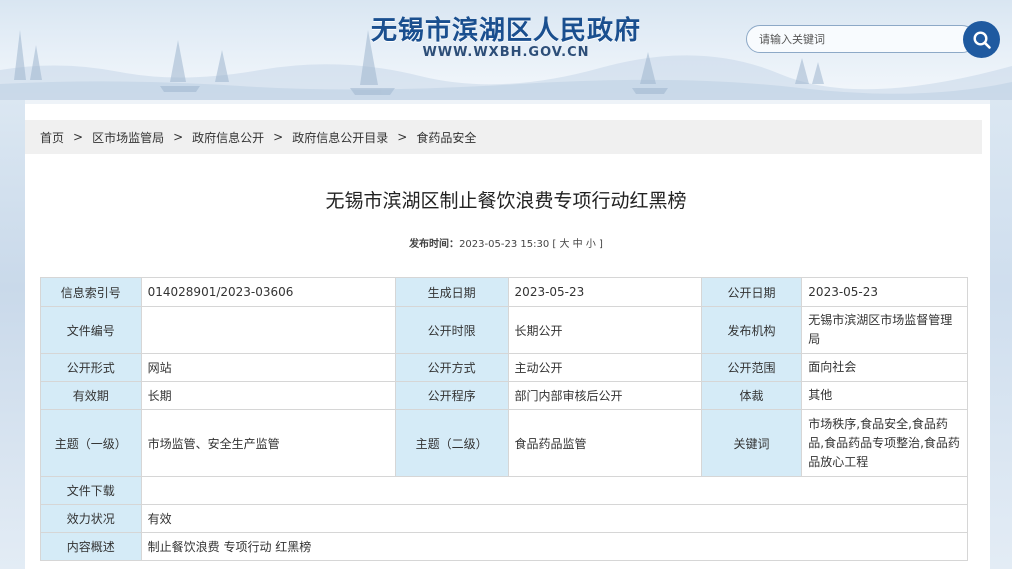  I want to click on summary-label: 内容概述, so click(91, 546).